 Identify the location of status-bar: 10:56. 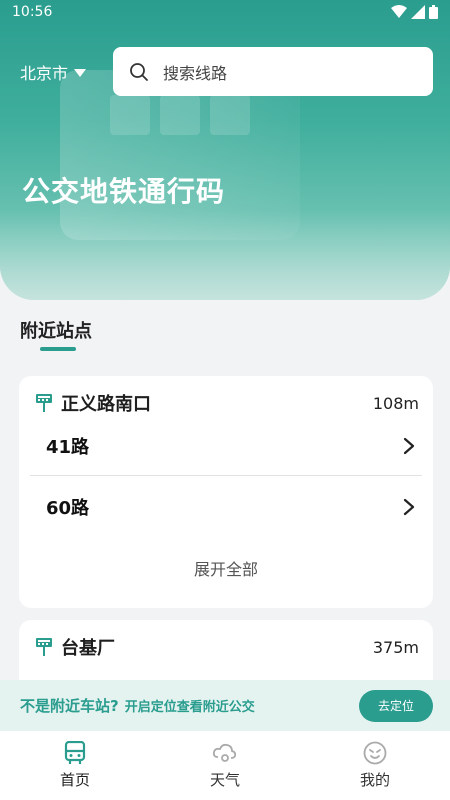
(225, 12).